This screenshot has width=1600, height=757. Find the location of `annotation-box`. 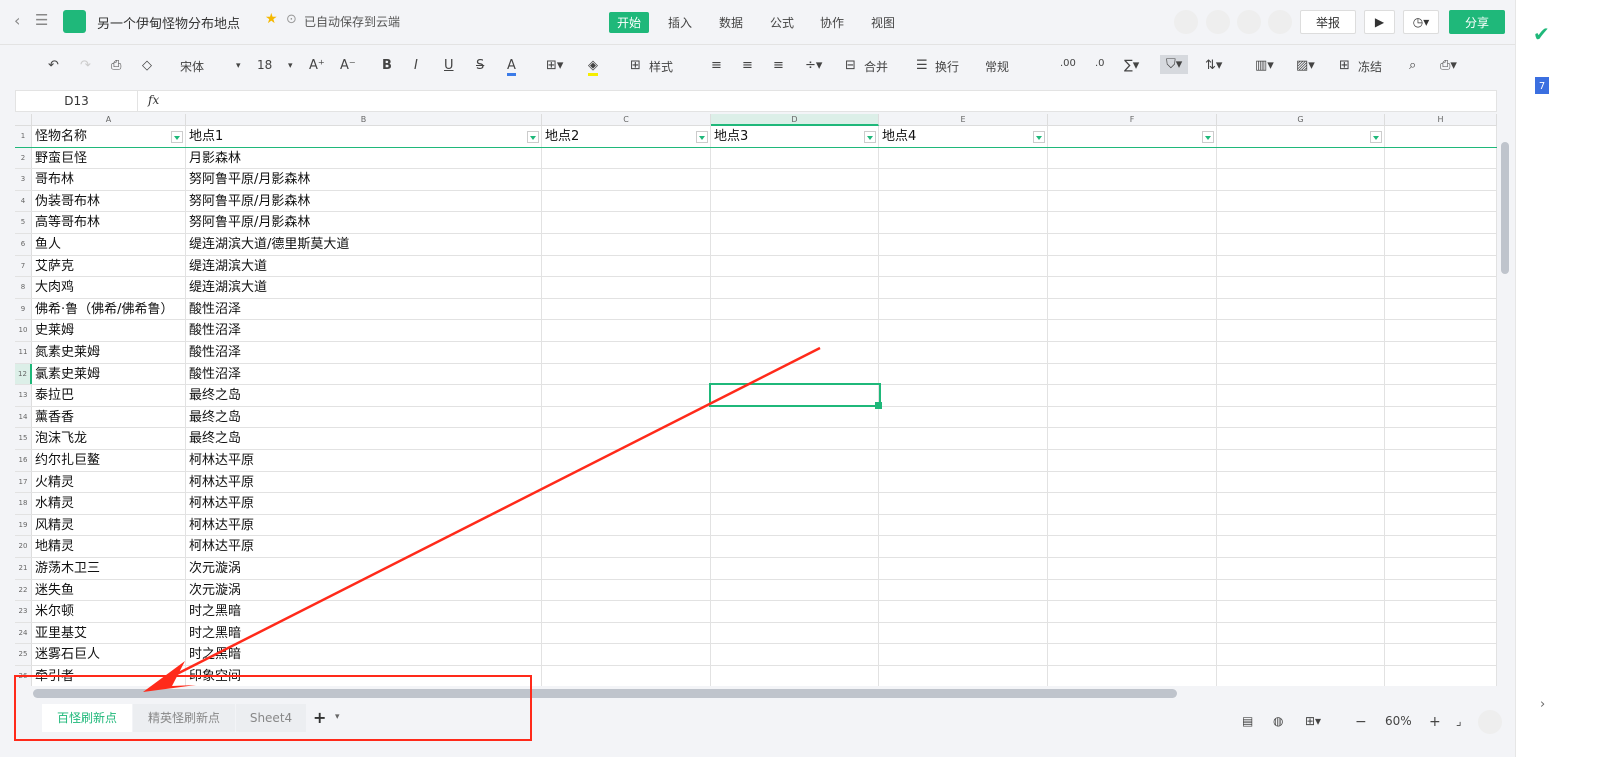

annotation-box is located at coordinates (273, 708).